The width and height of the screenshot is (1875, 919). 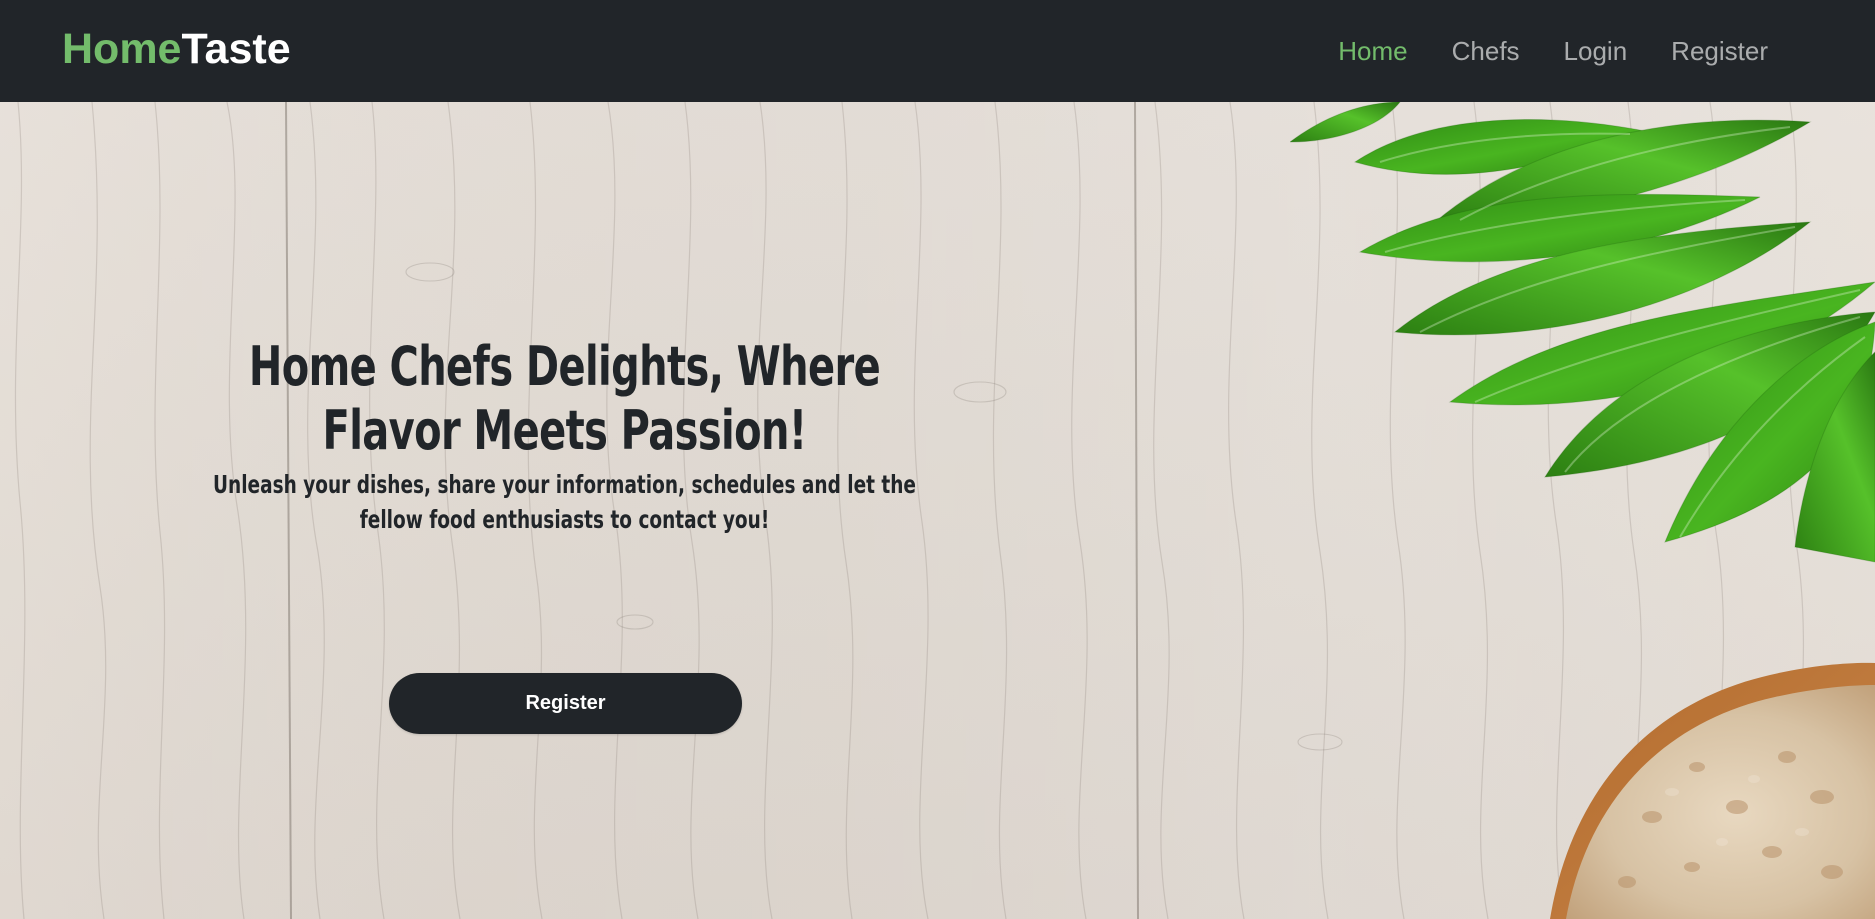 I want to click on brand-logo: HomeTaste, so click(x=176, y=49).